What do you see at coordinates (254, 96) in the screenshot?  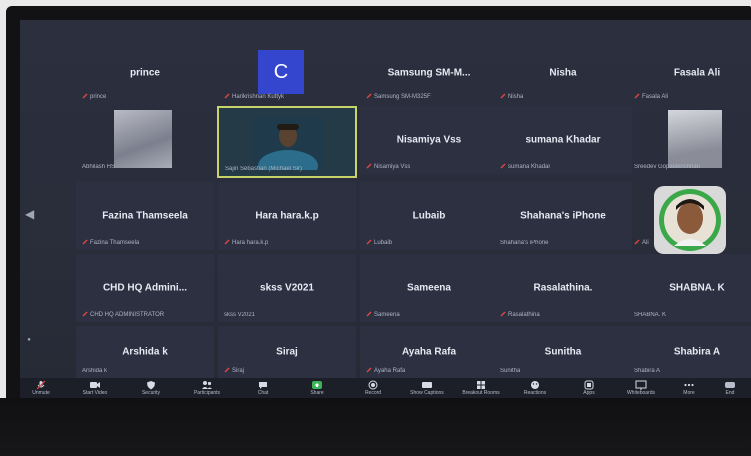 I see `participant-sub-label: Harikrishnan Kuttyk` at bounding box center [254, 96].